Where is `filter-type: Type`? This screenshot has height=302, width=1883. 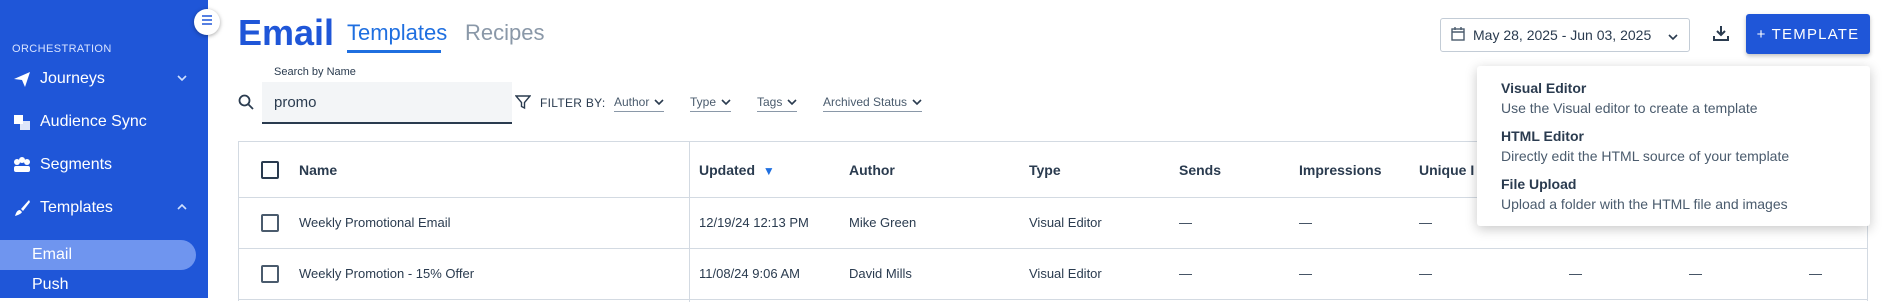 filter-type: Type is located at coordinates (711, 103).